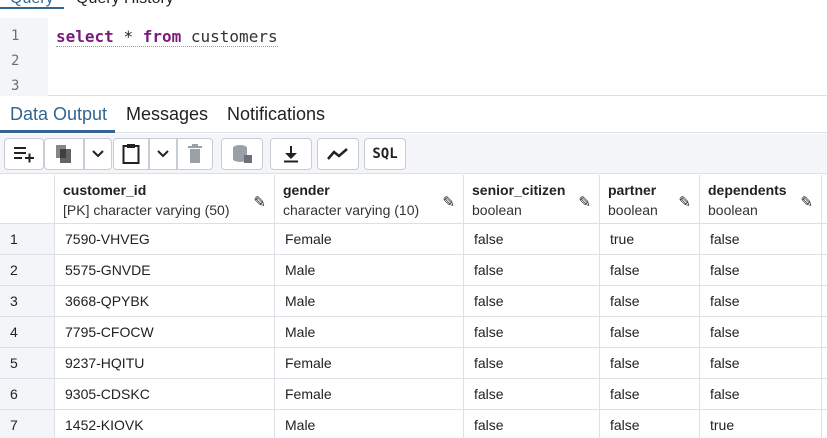 The height and width of the screenshot is (438, 827). Describe the element at coordinates (125, 4) in the screenshot. I see `tab-query-history: Query History` at that location.